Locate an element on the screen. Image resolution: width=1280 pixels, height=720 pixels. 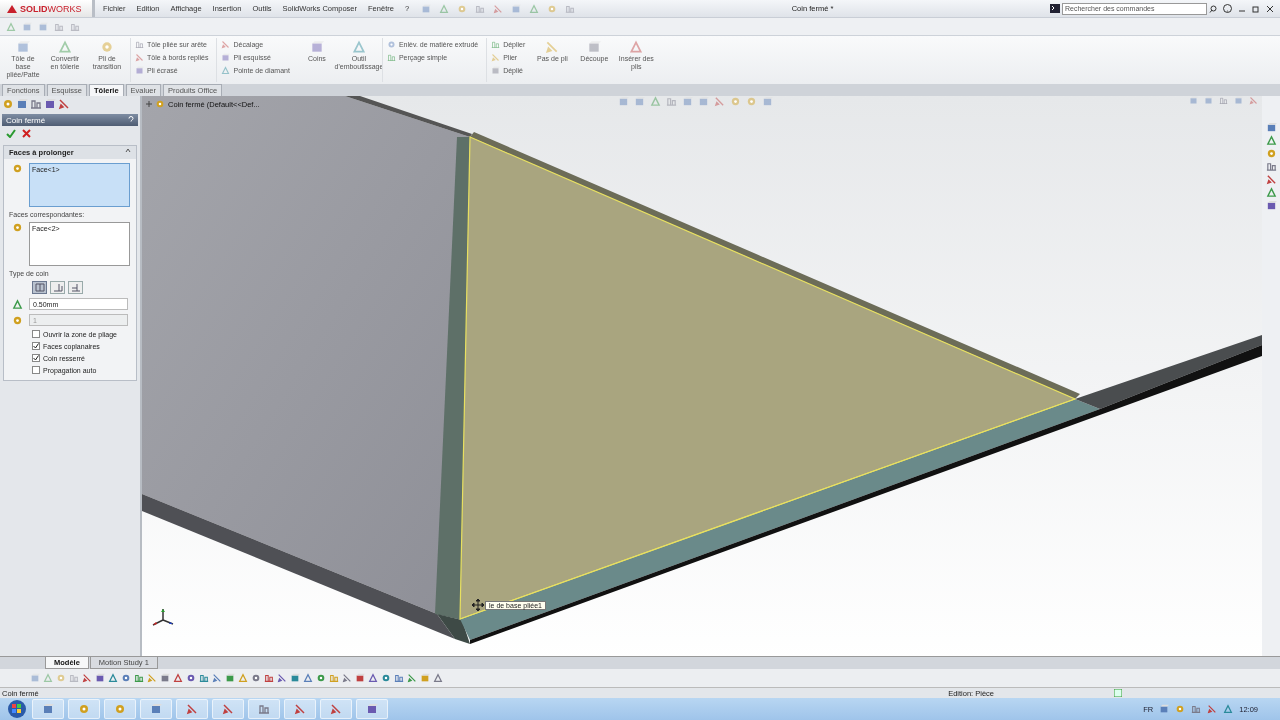
face-selection-icon is located at coordinates (17, 227).